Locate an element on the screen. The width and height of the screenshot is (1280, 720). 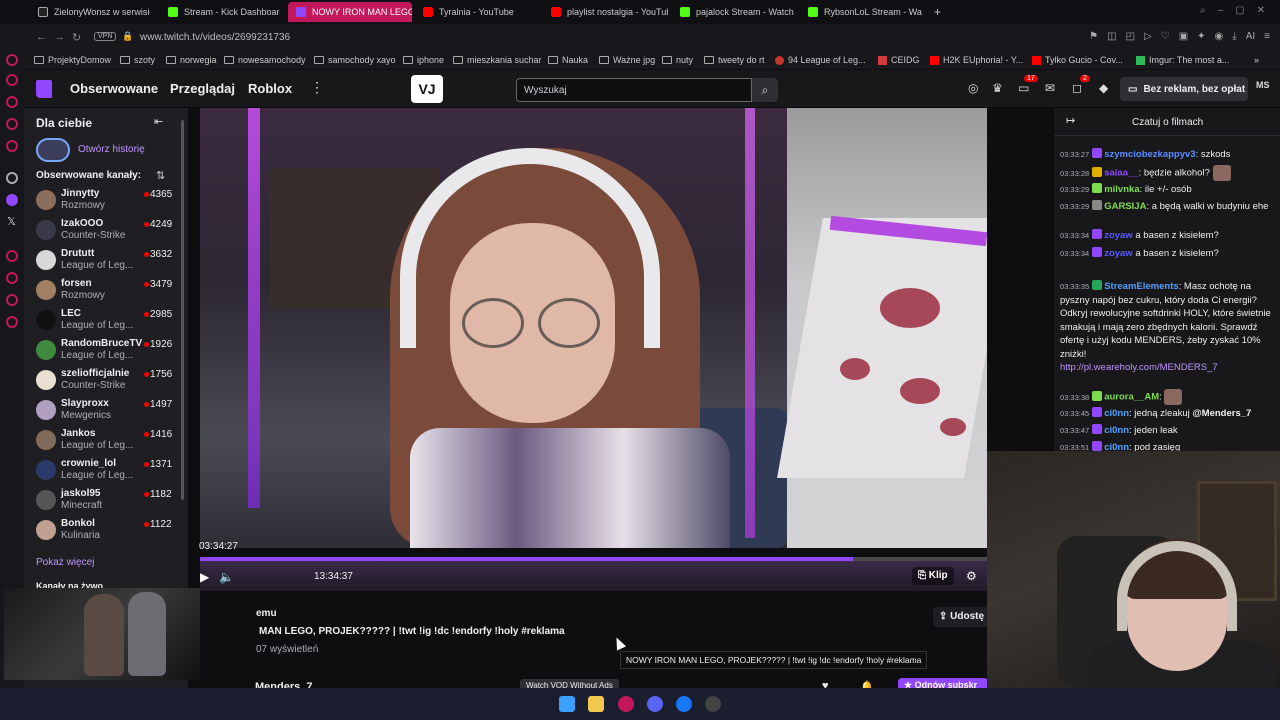
sidebar-channel-item: Jinnytty Rozmowy 4365 is located at coordinates (111, 200).